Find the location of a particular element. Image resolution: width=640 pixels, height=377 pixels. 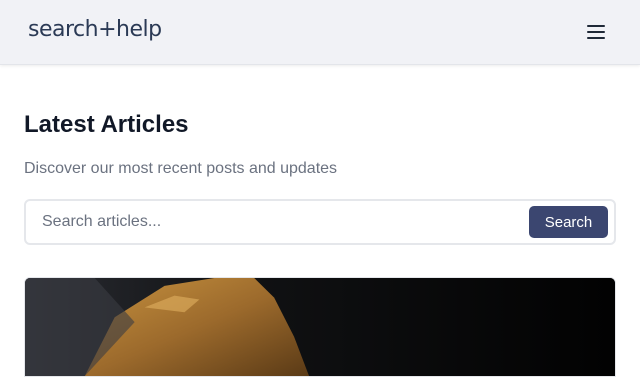

menu-button is located at coordinates (596, 32).